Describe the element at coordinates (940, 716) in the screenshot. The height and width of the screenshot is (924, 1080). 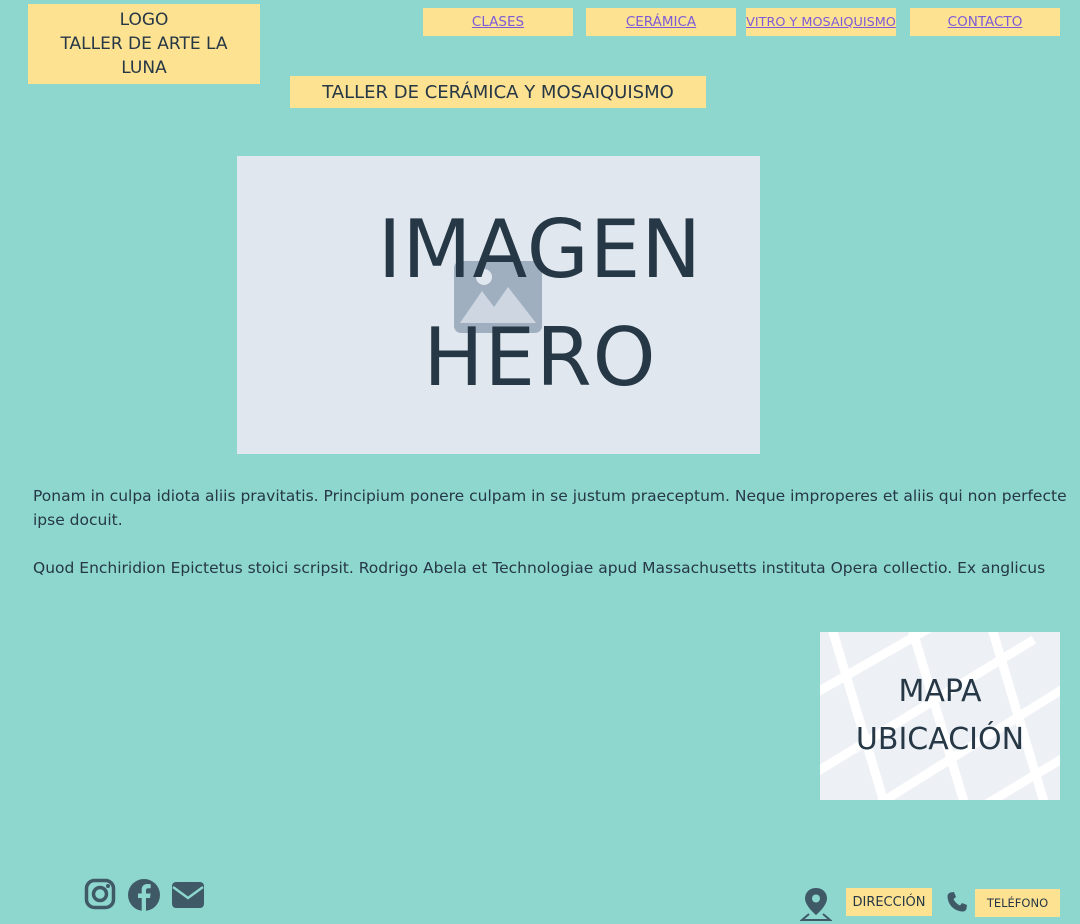
I see `map-caption: MAPA UBICACIÓN` at that location.